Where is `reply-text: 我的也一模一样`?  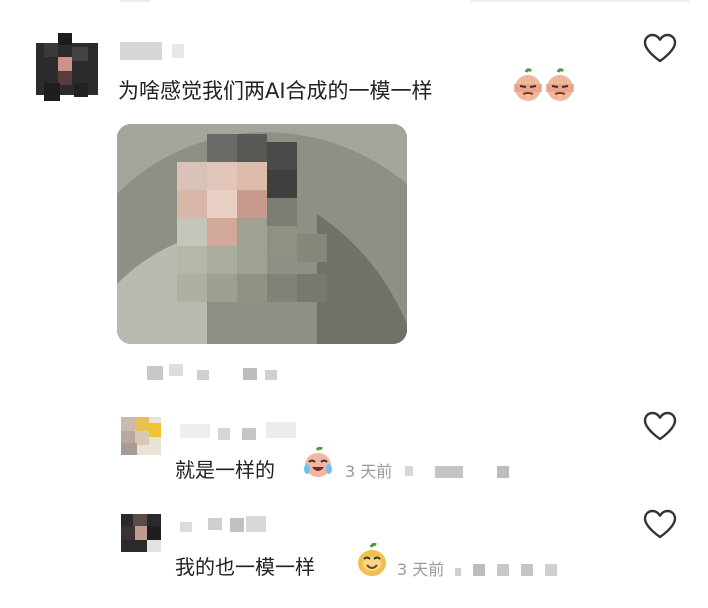 reply-text: 我的也一模一样 is located at coordinates (245, 567).